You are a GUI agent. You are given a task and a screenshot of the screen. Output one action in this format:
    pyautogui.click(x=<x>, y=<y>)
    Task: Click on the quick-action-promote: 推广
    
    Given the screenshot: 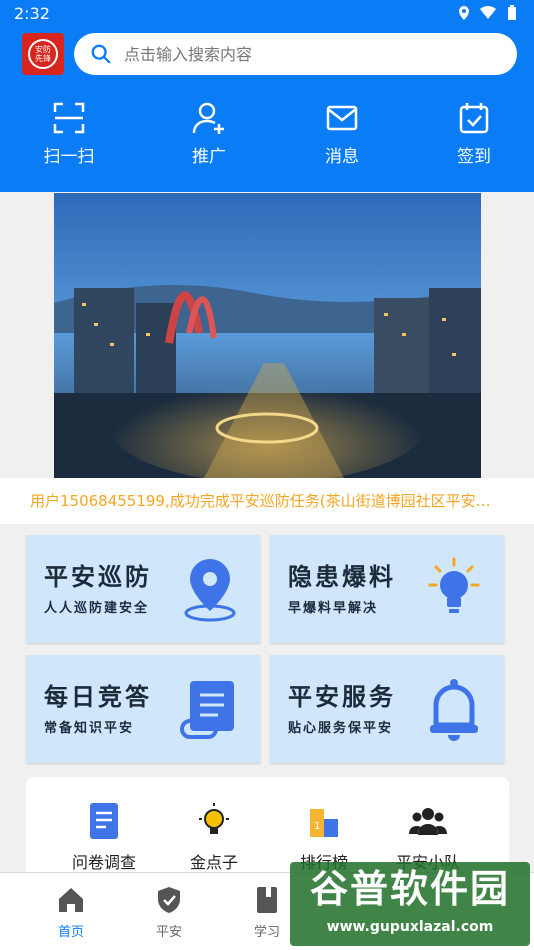 What is the action you would take?
    pyautogui.click(x=209, y=133)
    